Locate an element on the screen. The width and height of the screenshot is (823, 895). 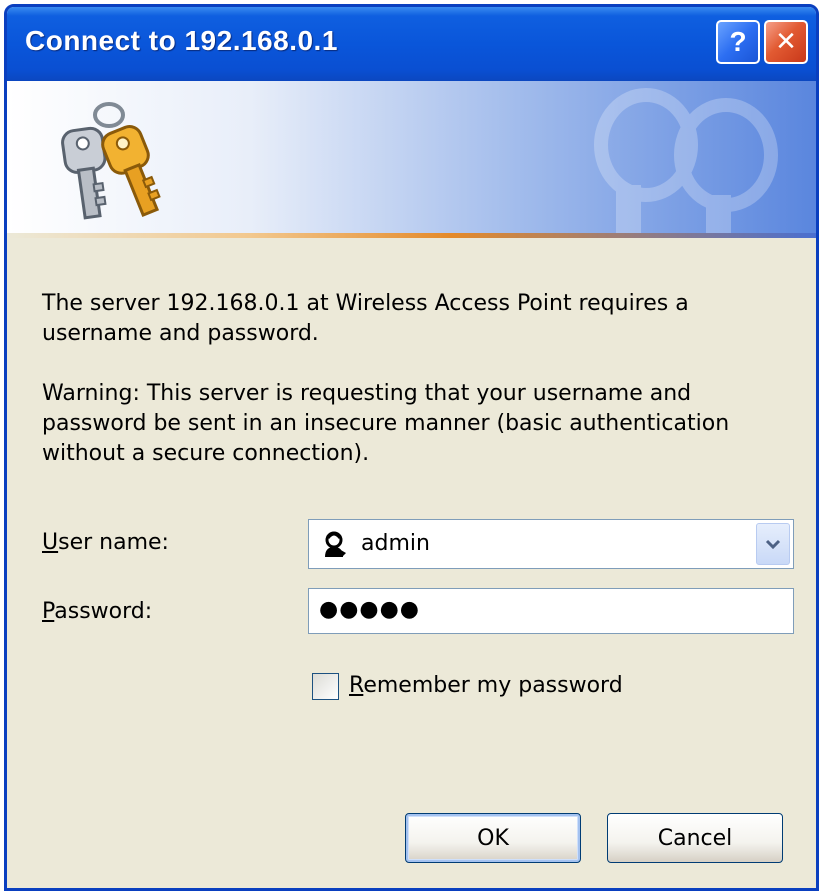
help-button: ? is located at coordinates (738, 42).